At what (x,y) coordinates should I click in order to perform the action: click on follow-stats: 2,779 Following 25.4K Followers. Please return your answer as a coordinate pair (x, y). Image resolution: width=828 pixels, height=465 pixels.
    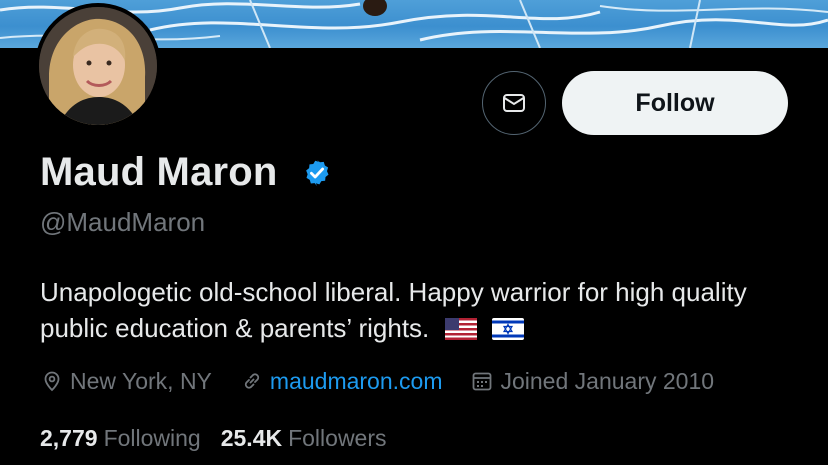
    Looking at the image, I should click on (223, 438).